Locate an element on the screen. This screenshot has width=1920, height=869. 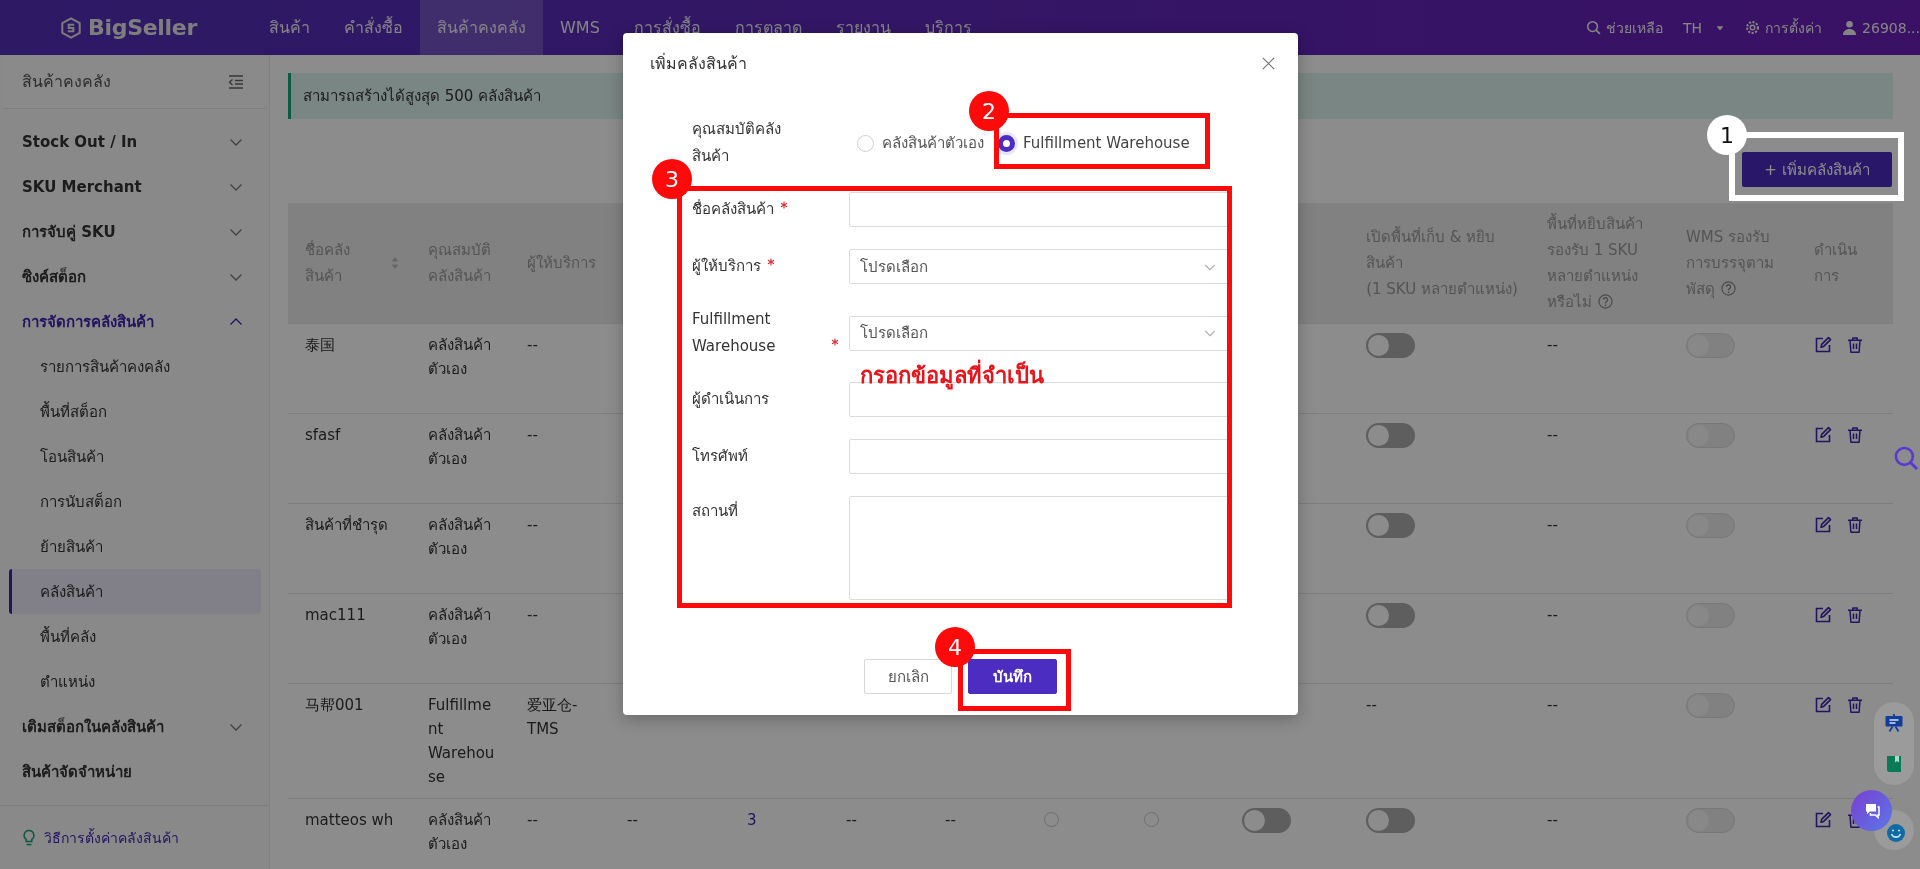
table-cell: 爱亚仓-TMS is located at coordinates (560, 741).